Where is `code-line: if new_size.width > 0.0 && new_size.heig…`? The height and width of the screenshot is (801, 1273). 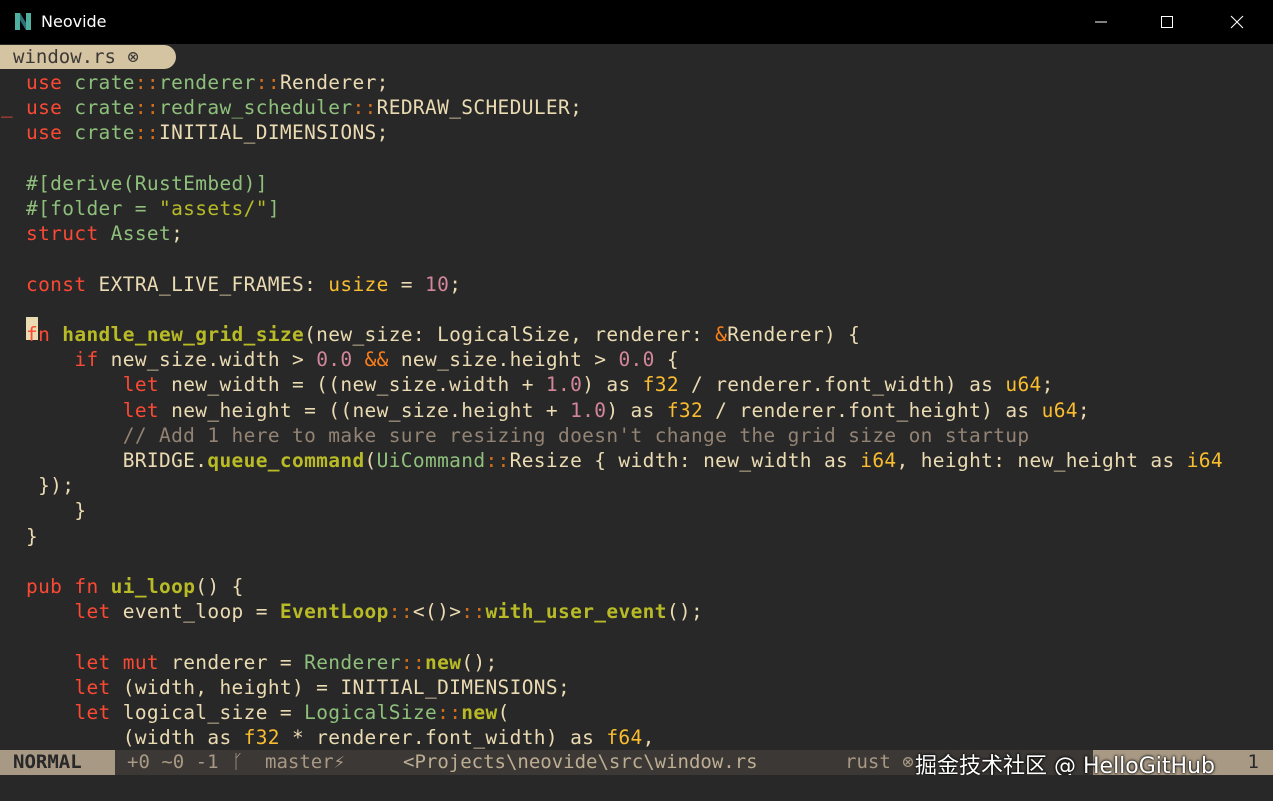 code-line: if new_size.width > 0.0 && new_size.heig… is located at coordinates (376, 360).